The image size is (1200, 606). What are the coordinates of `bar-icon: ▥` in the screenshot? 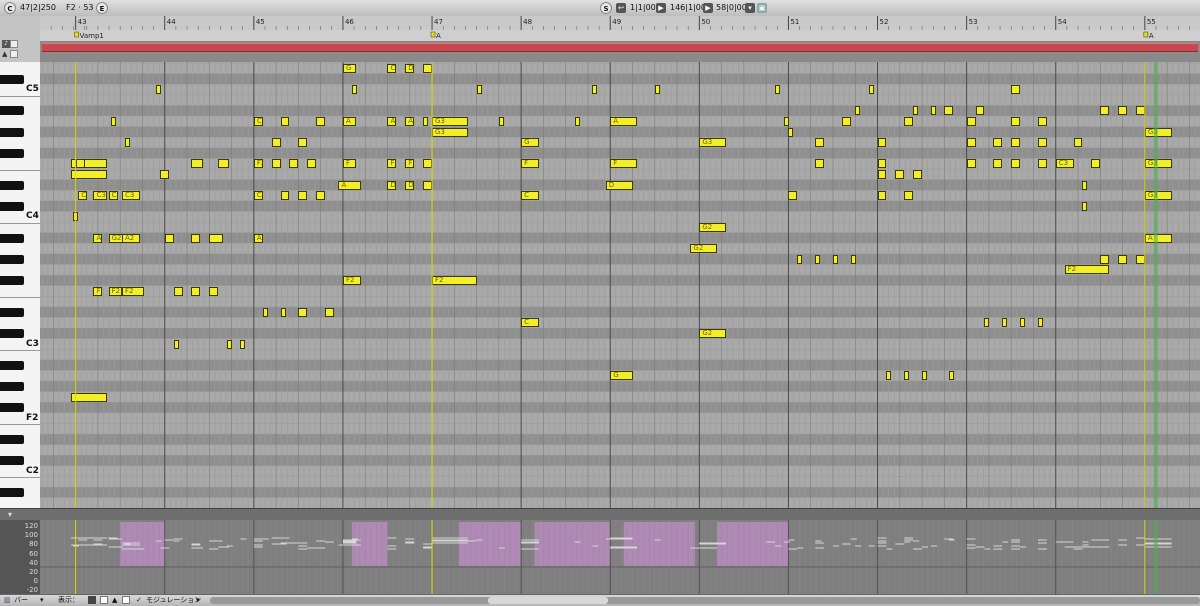 It's located at (7, 600).